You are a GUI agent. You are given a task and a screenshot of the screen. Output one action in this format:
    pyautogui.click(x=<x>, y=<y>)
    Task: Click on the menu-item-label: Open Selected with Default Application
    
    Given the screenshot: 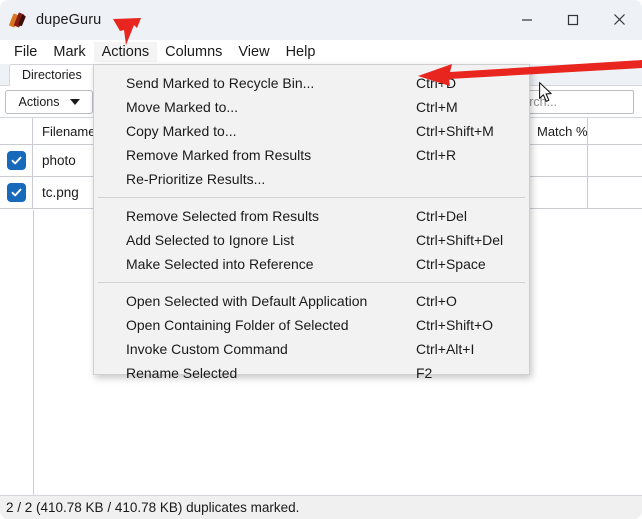 What is the action you would take?
    pyautogui.click(x=247, y=301)
    